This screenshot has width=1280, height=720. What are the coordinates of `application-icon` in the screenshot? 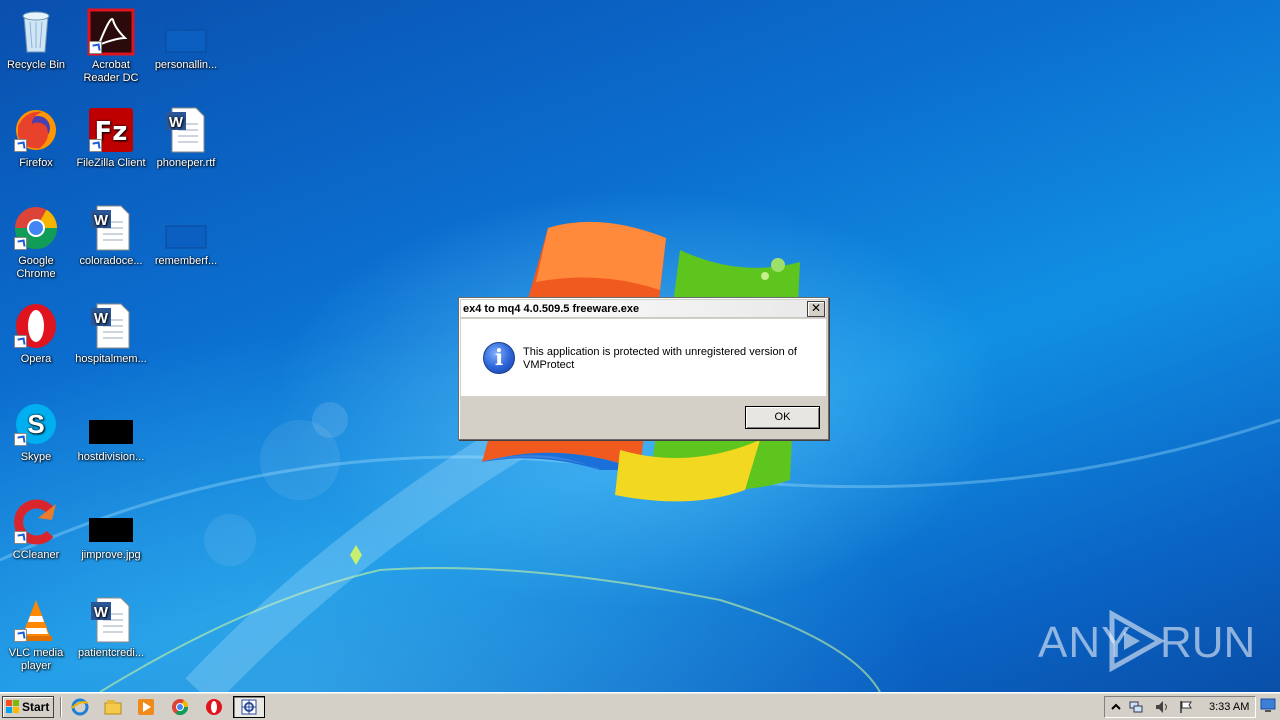 It's located at (249, 707).